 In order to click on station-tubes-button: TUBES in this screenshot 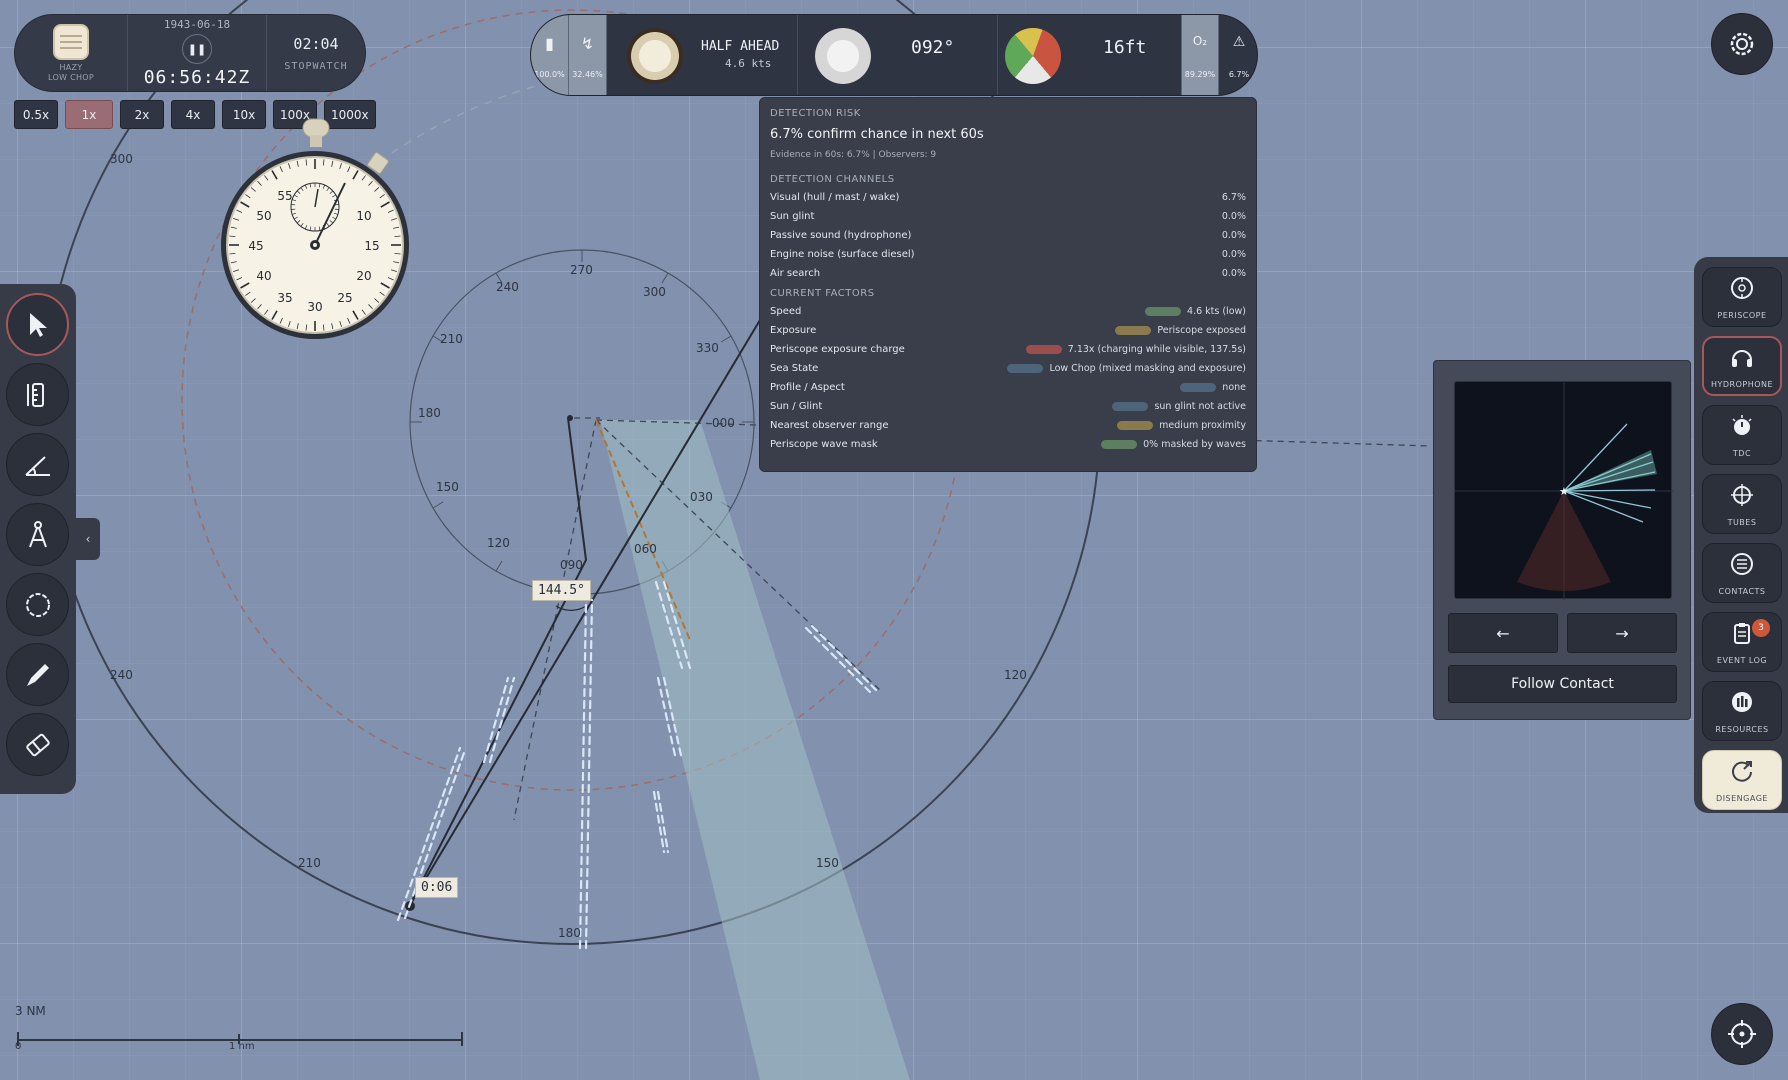, I will do `click(1742, 504)`.